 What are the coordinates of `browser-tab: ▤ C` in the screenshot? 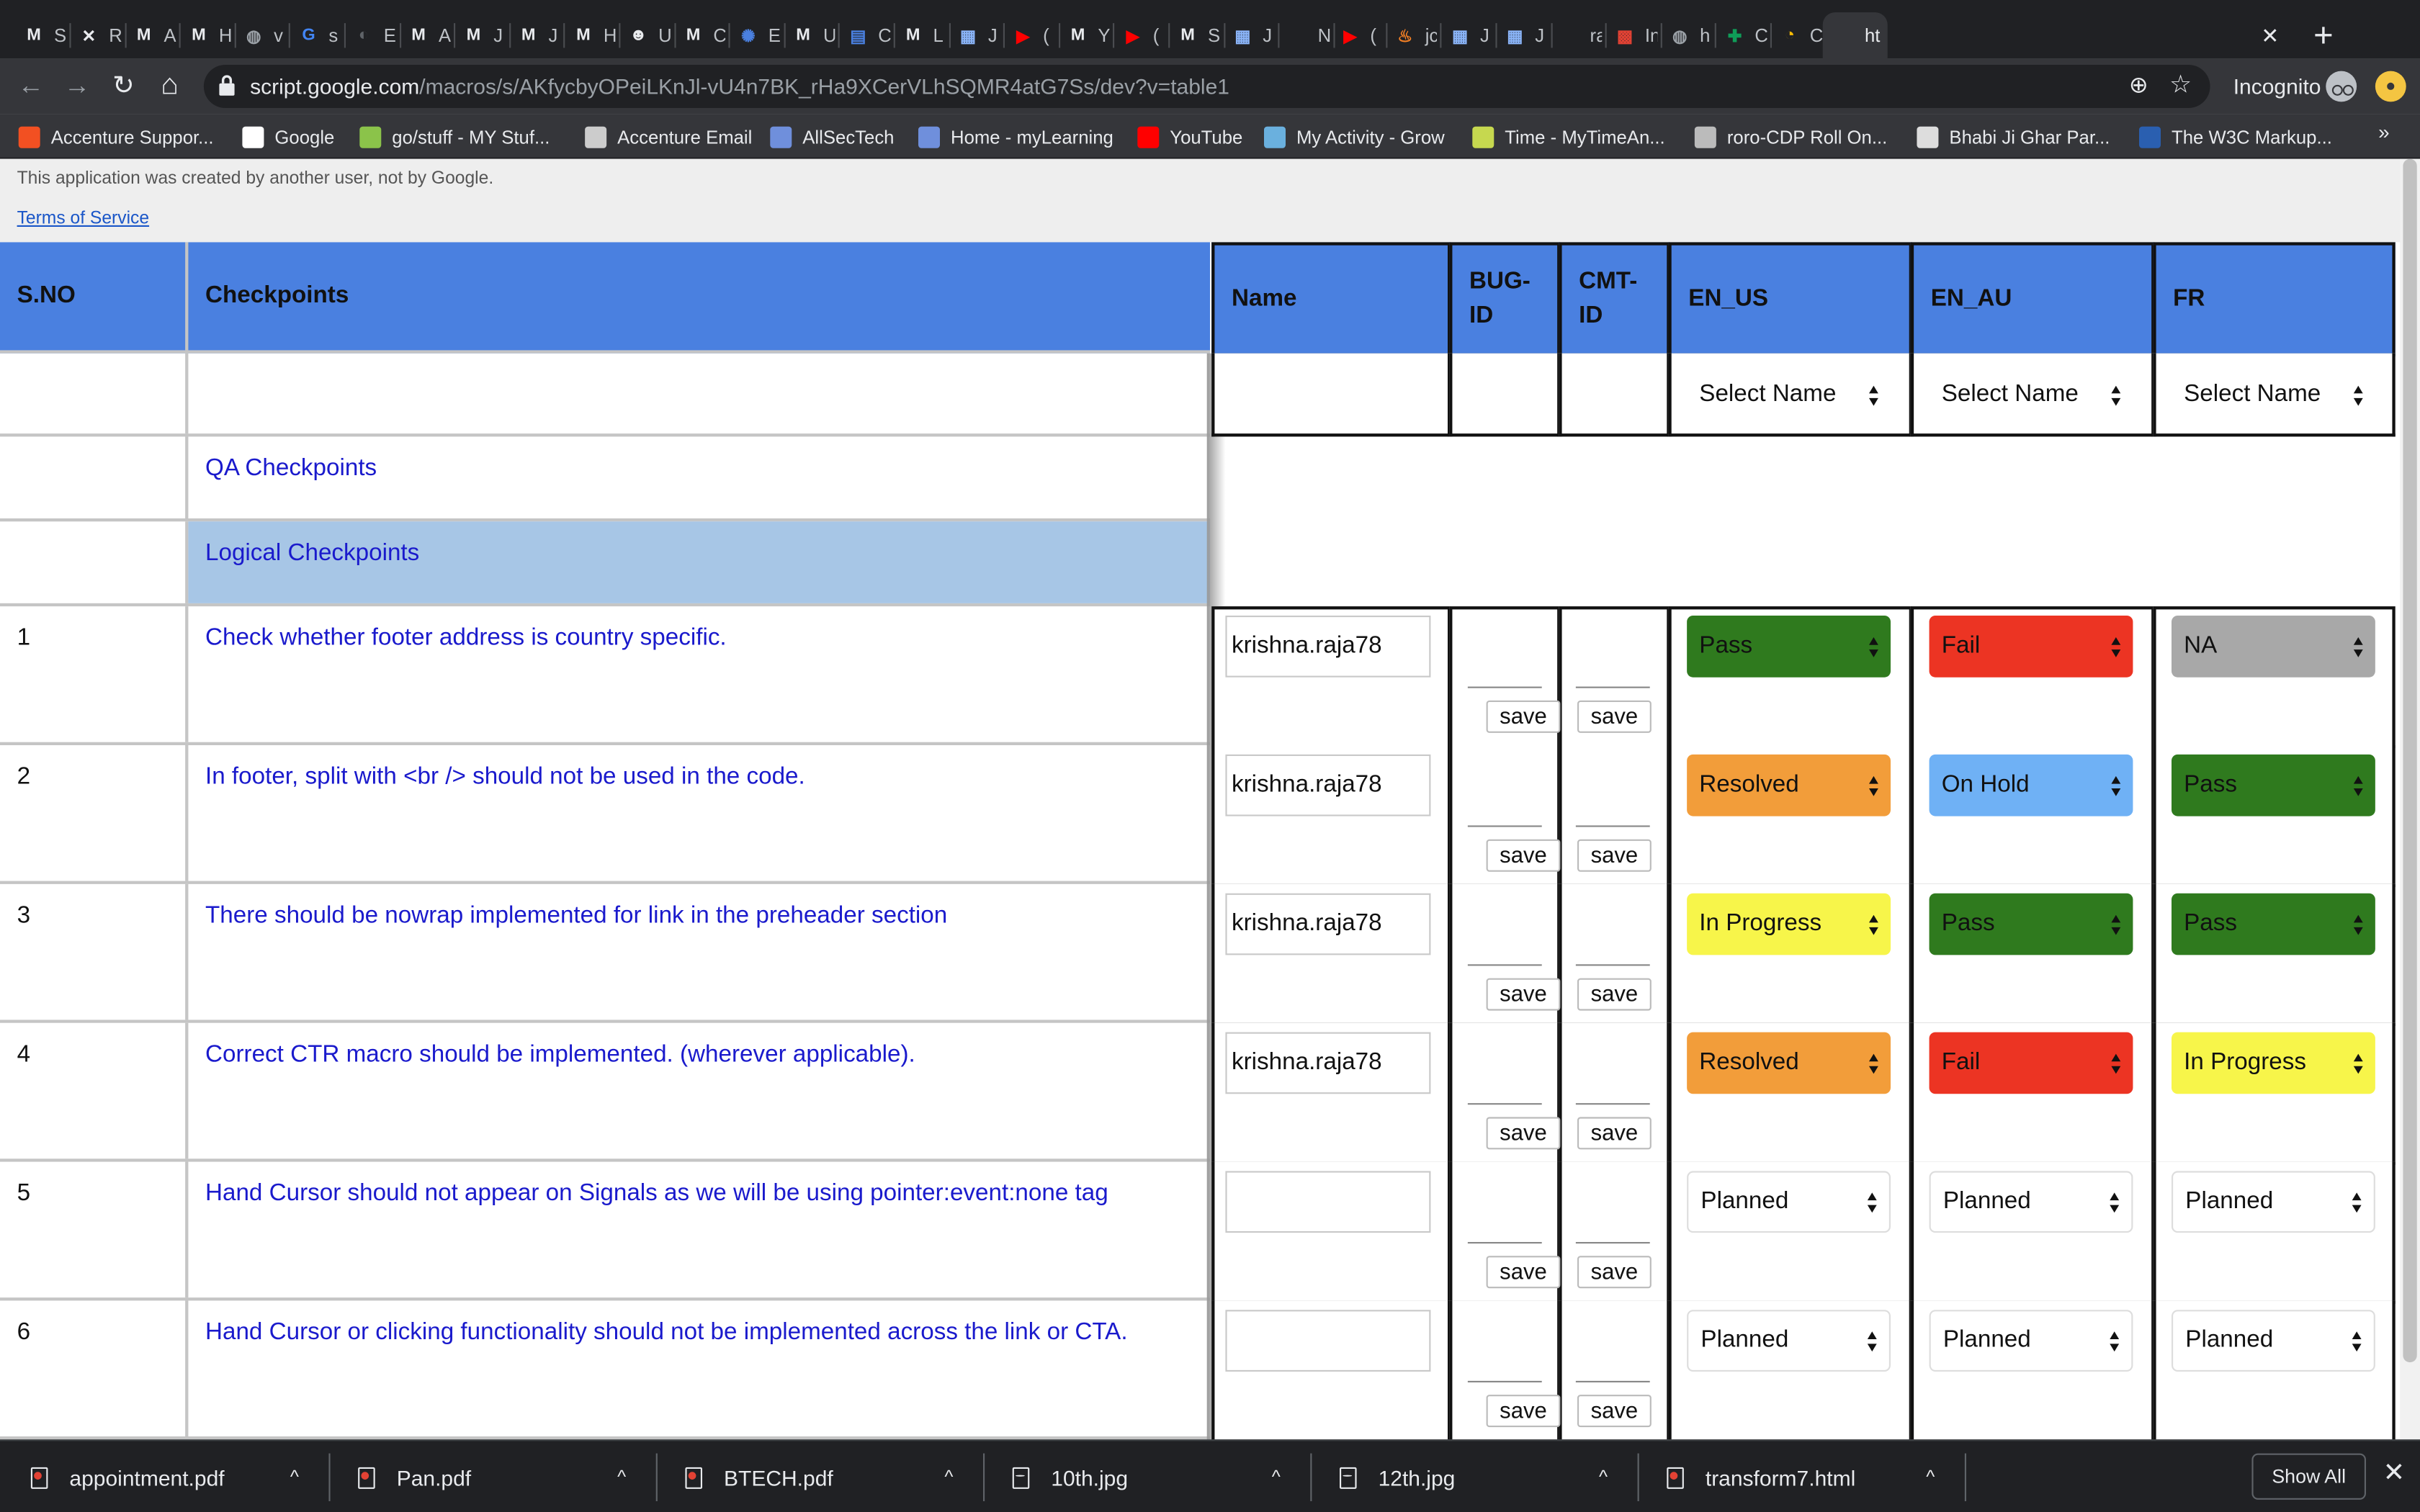 It's located at (863, 35).